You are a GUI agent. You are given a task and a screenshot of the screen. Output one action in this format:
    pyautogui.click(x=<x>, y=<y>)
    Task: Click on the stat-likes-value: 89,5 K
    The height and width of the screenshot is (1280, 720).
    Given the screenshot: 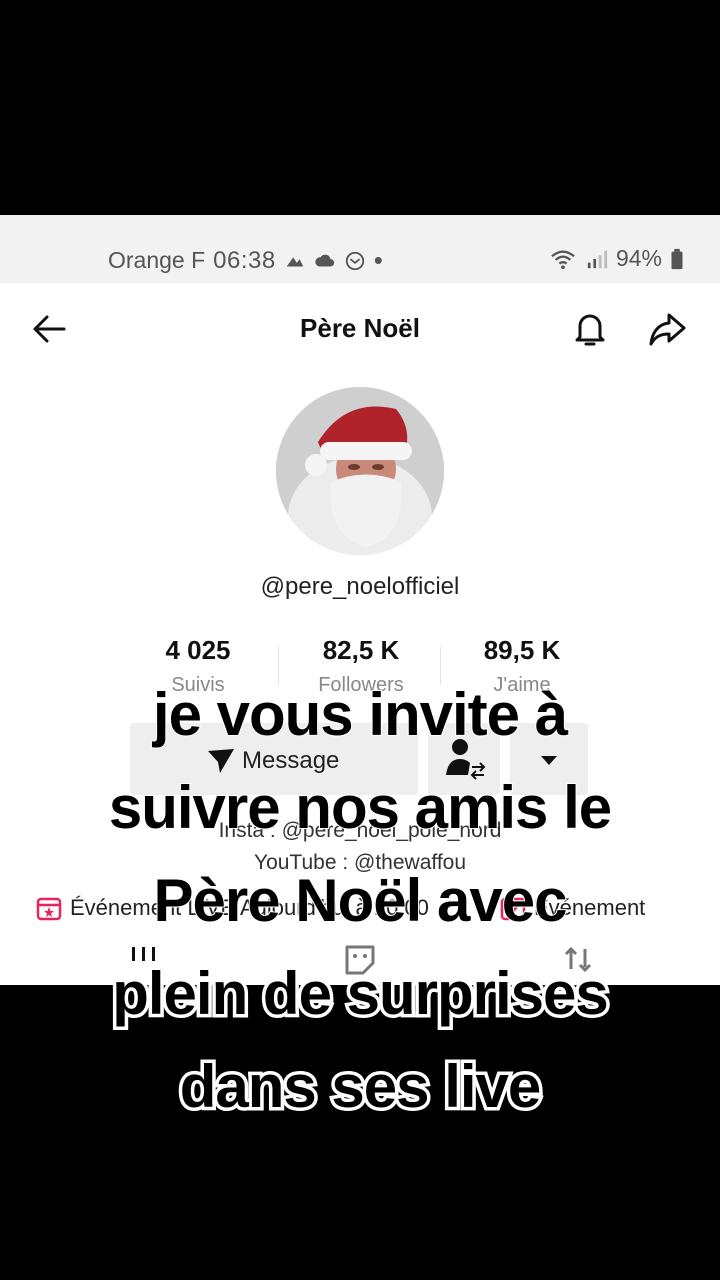 What is the action you would take?
    pyautogui.click(x=522, y=650)
    